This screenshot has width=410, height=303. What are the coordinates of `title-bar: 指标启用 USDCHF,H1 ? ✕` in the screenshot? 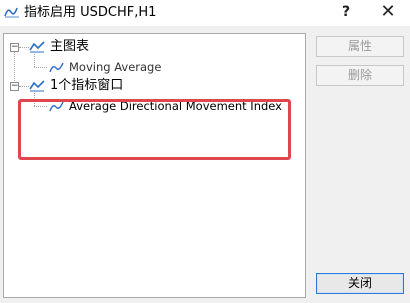 It's located at (205, 13).